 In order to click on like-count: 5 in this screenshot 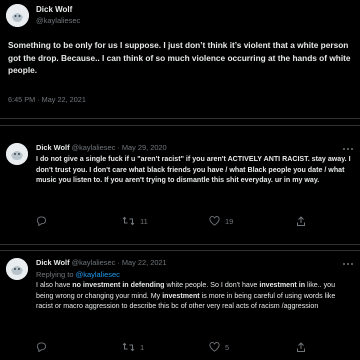, I will do `click(227, 347)`.